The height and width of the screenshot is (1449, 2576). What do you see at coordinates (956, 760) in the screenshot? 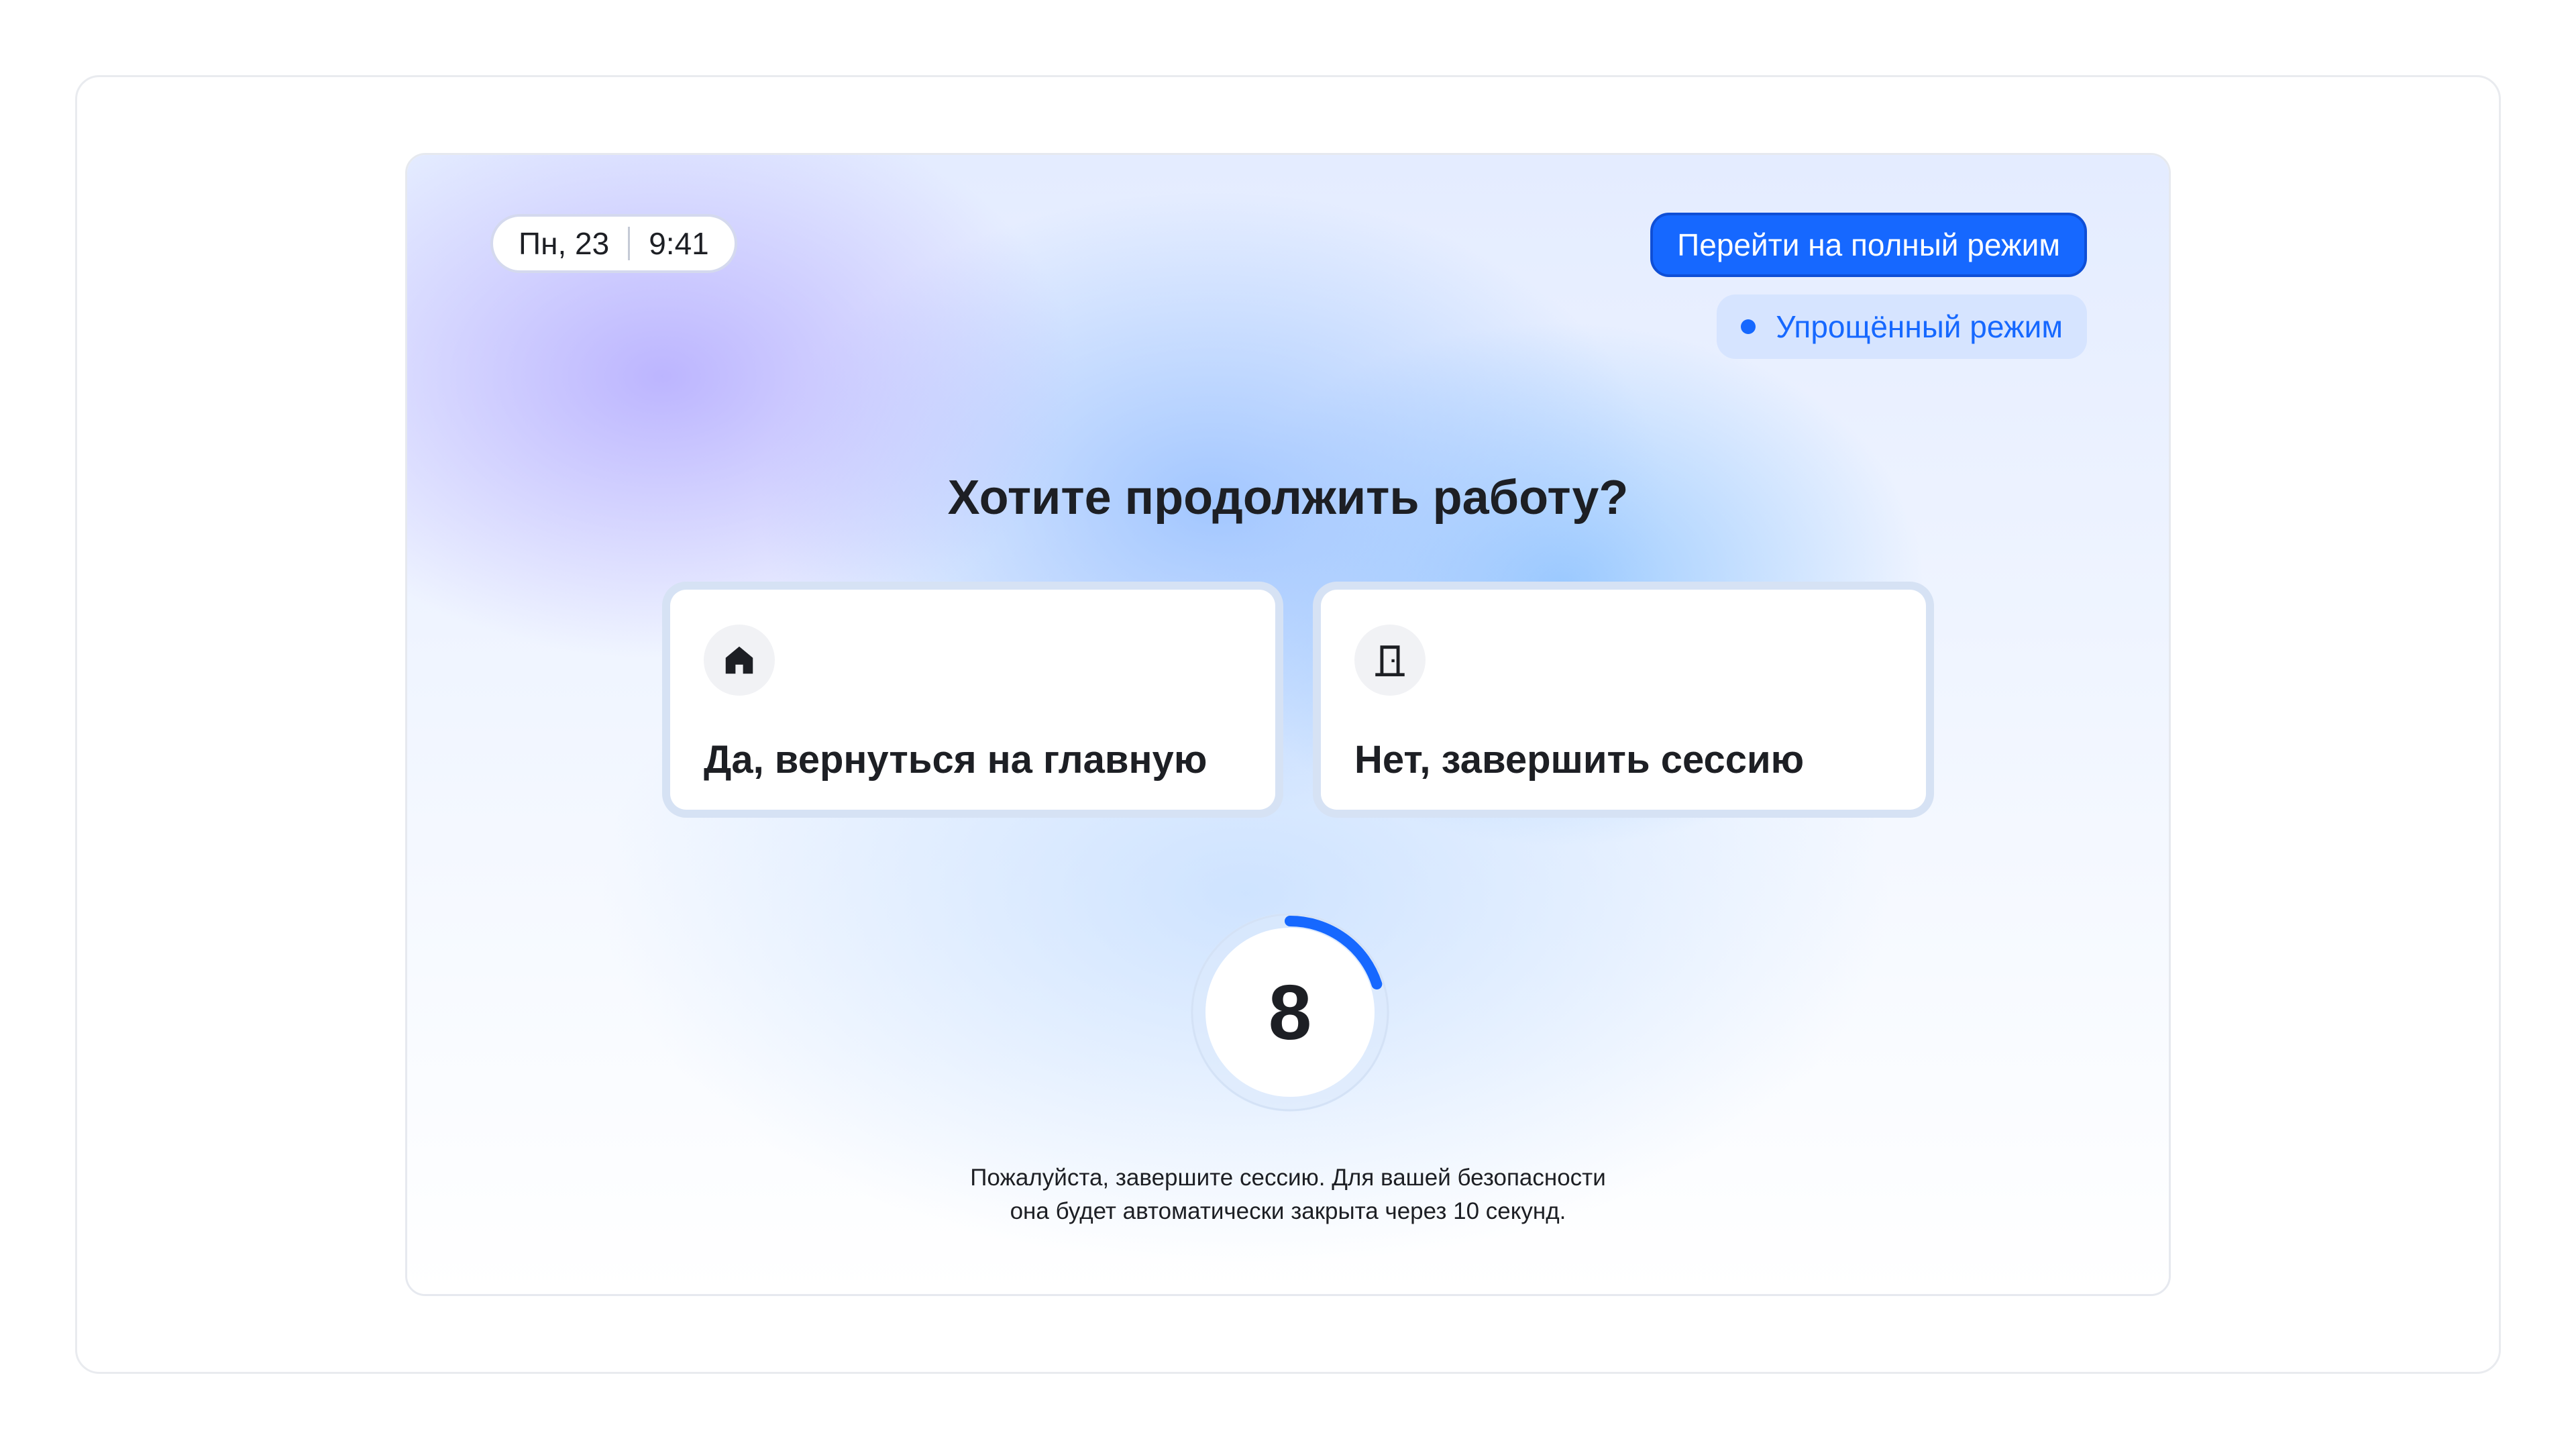
I see `return-home-label: Да, вернуться на главную` at bounding box center [956, 760].